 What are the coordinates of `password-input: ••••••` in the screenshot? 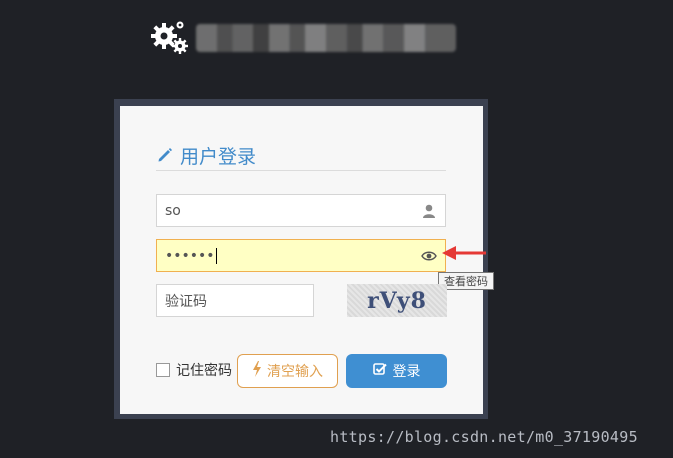 It's located at (301, 255).